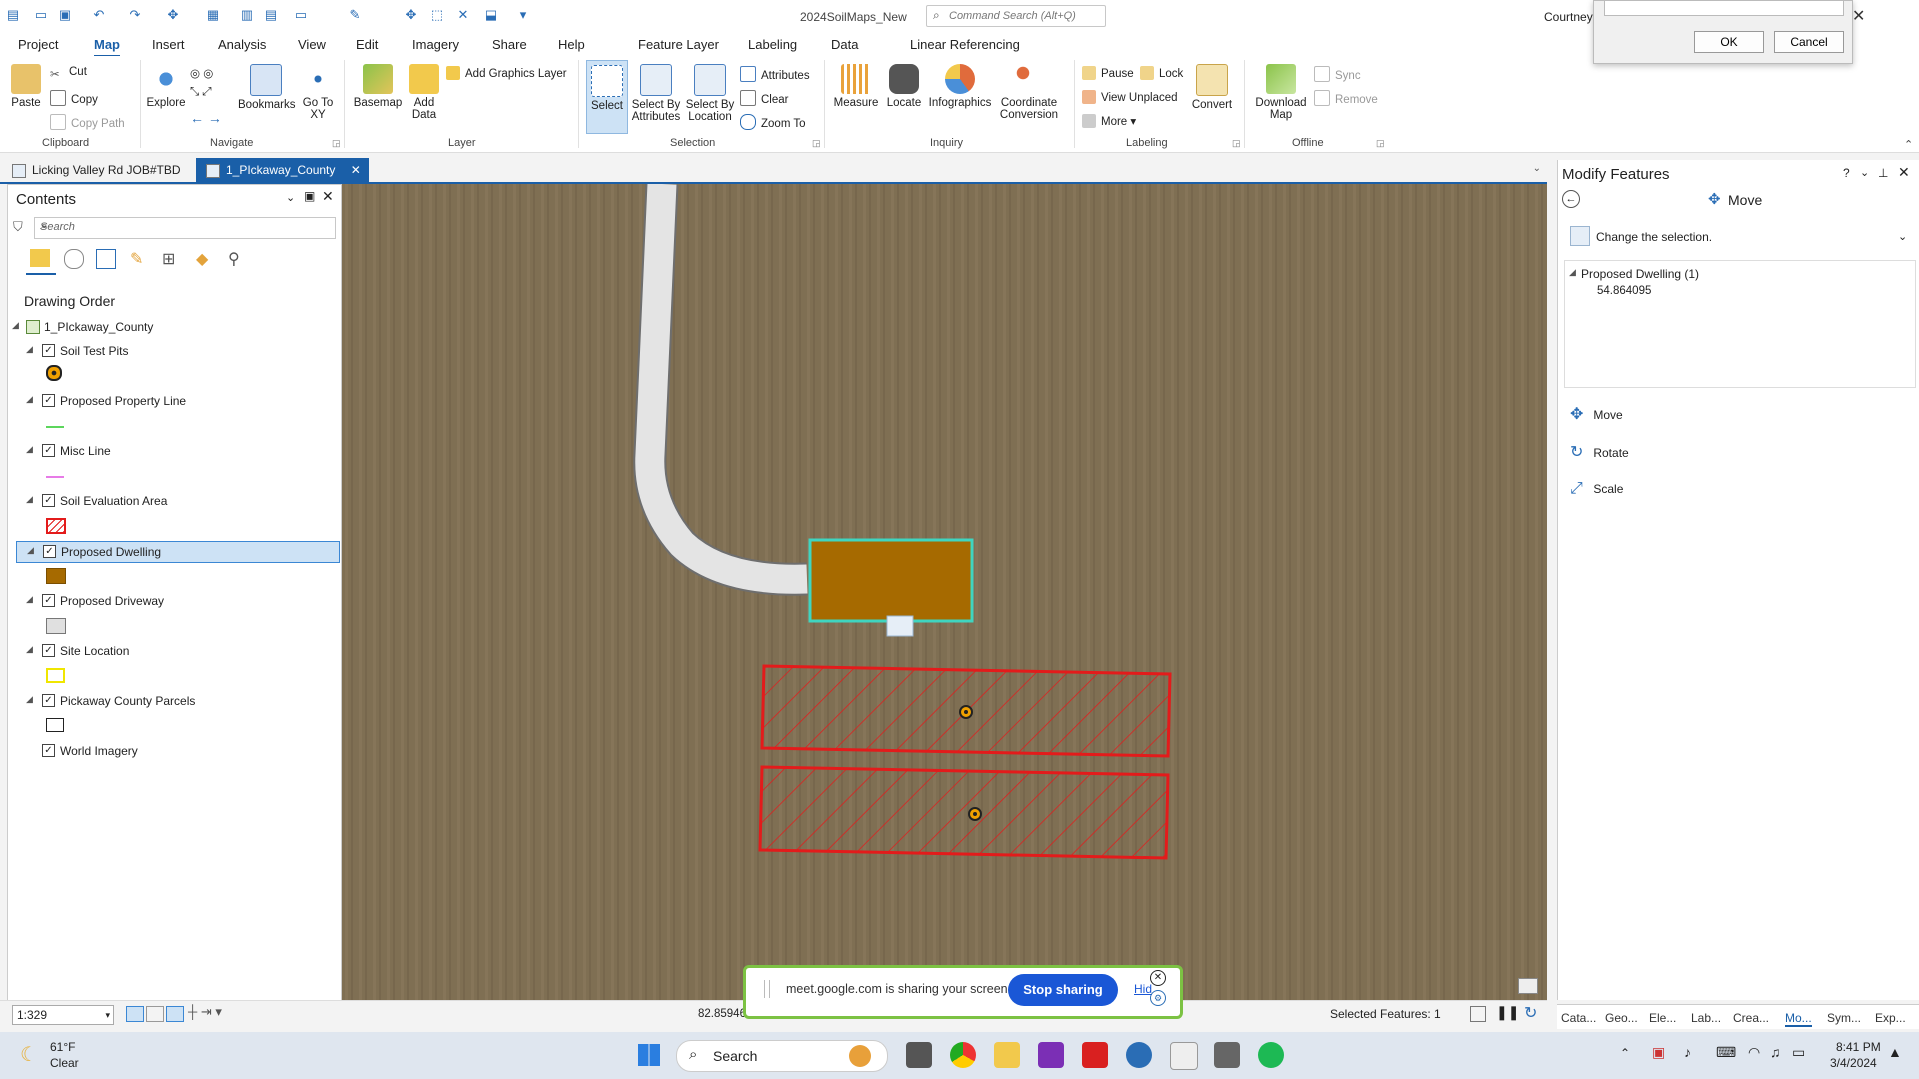  I want to click on edit-vertices-icon: ⬚, so click(437, 15).